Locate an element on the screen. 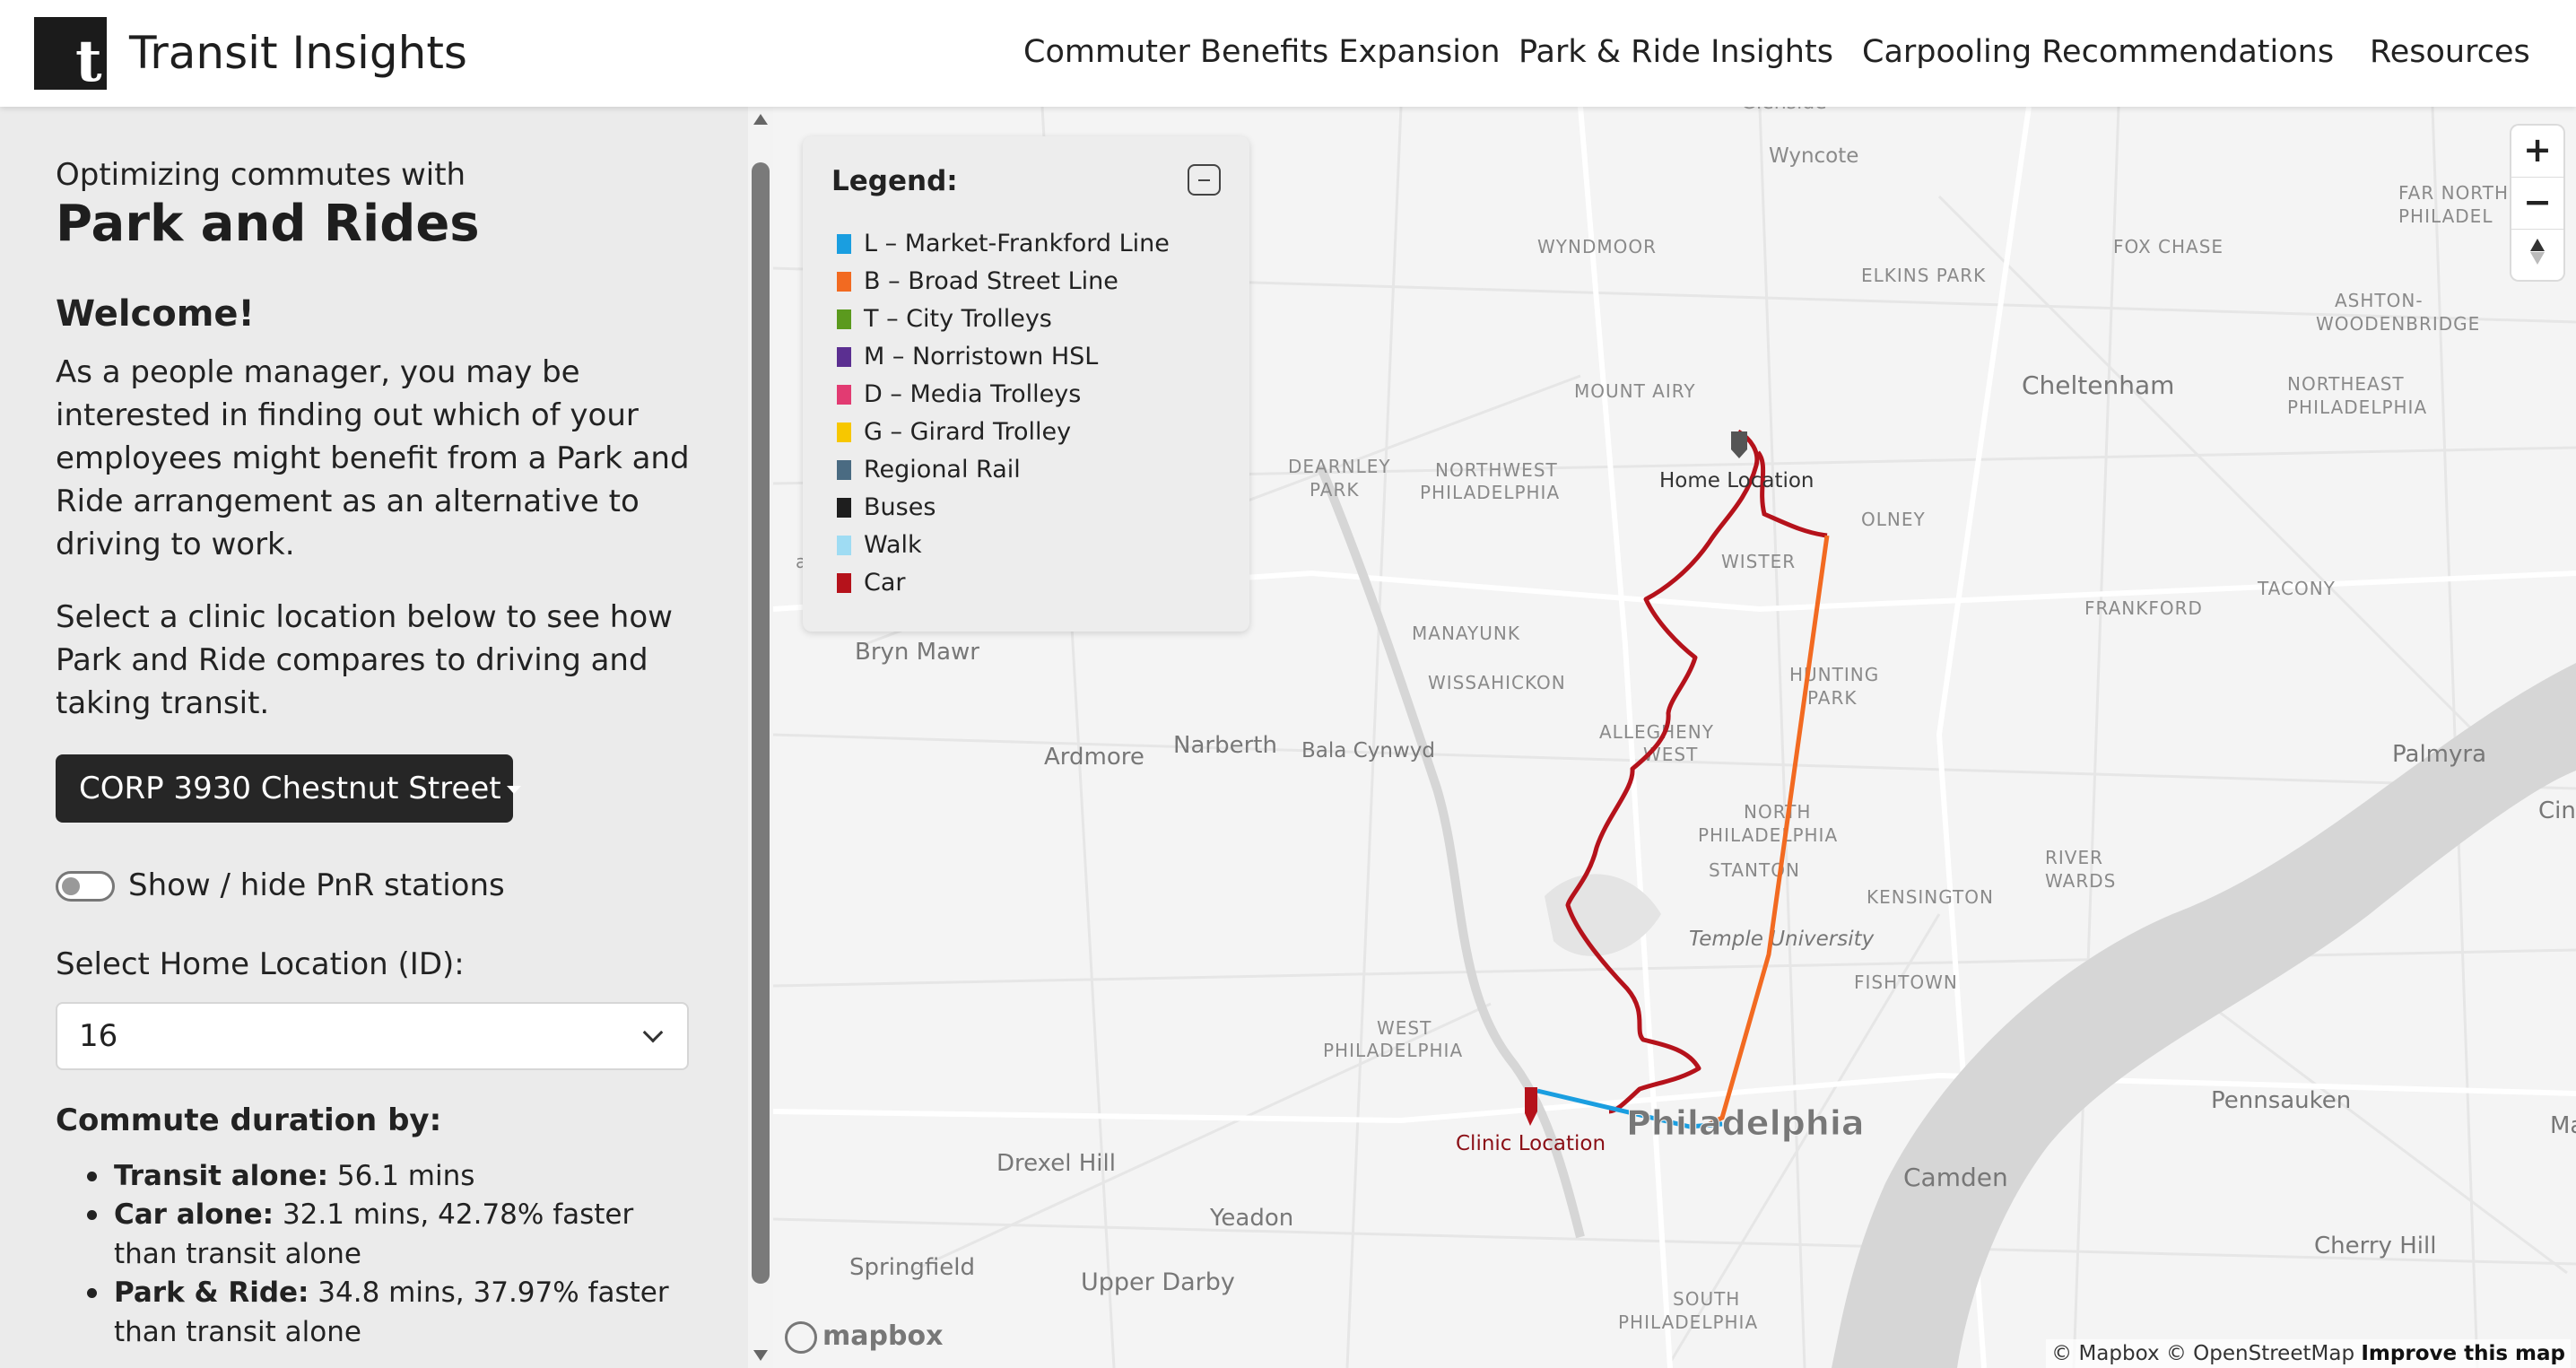 The height and width of the screenshot is (1368, 2576). nav-commuter-benefits: Commuter Benefits Expansion is located at coordinates (1262, 52).